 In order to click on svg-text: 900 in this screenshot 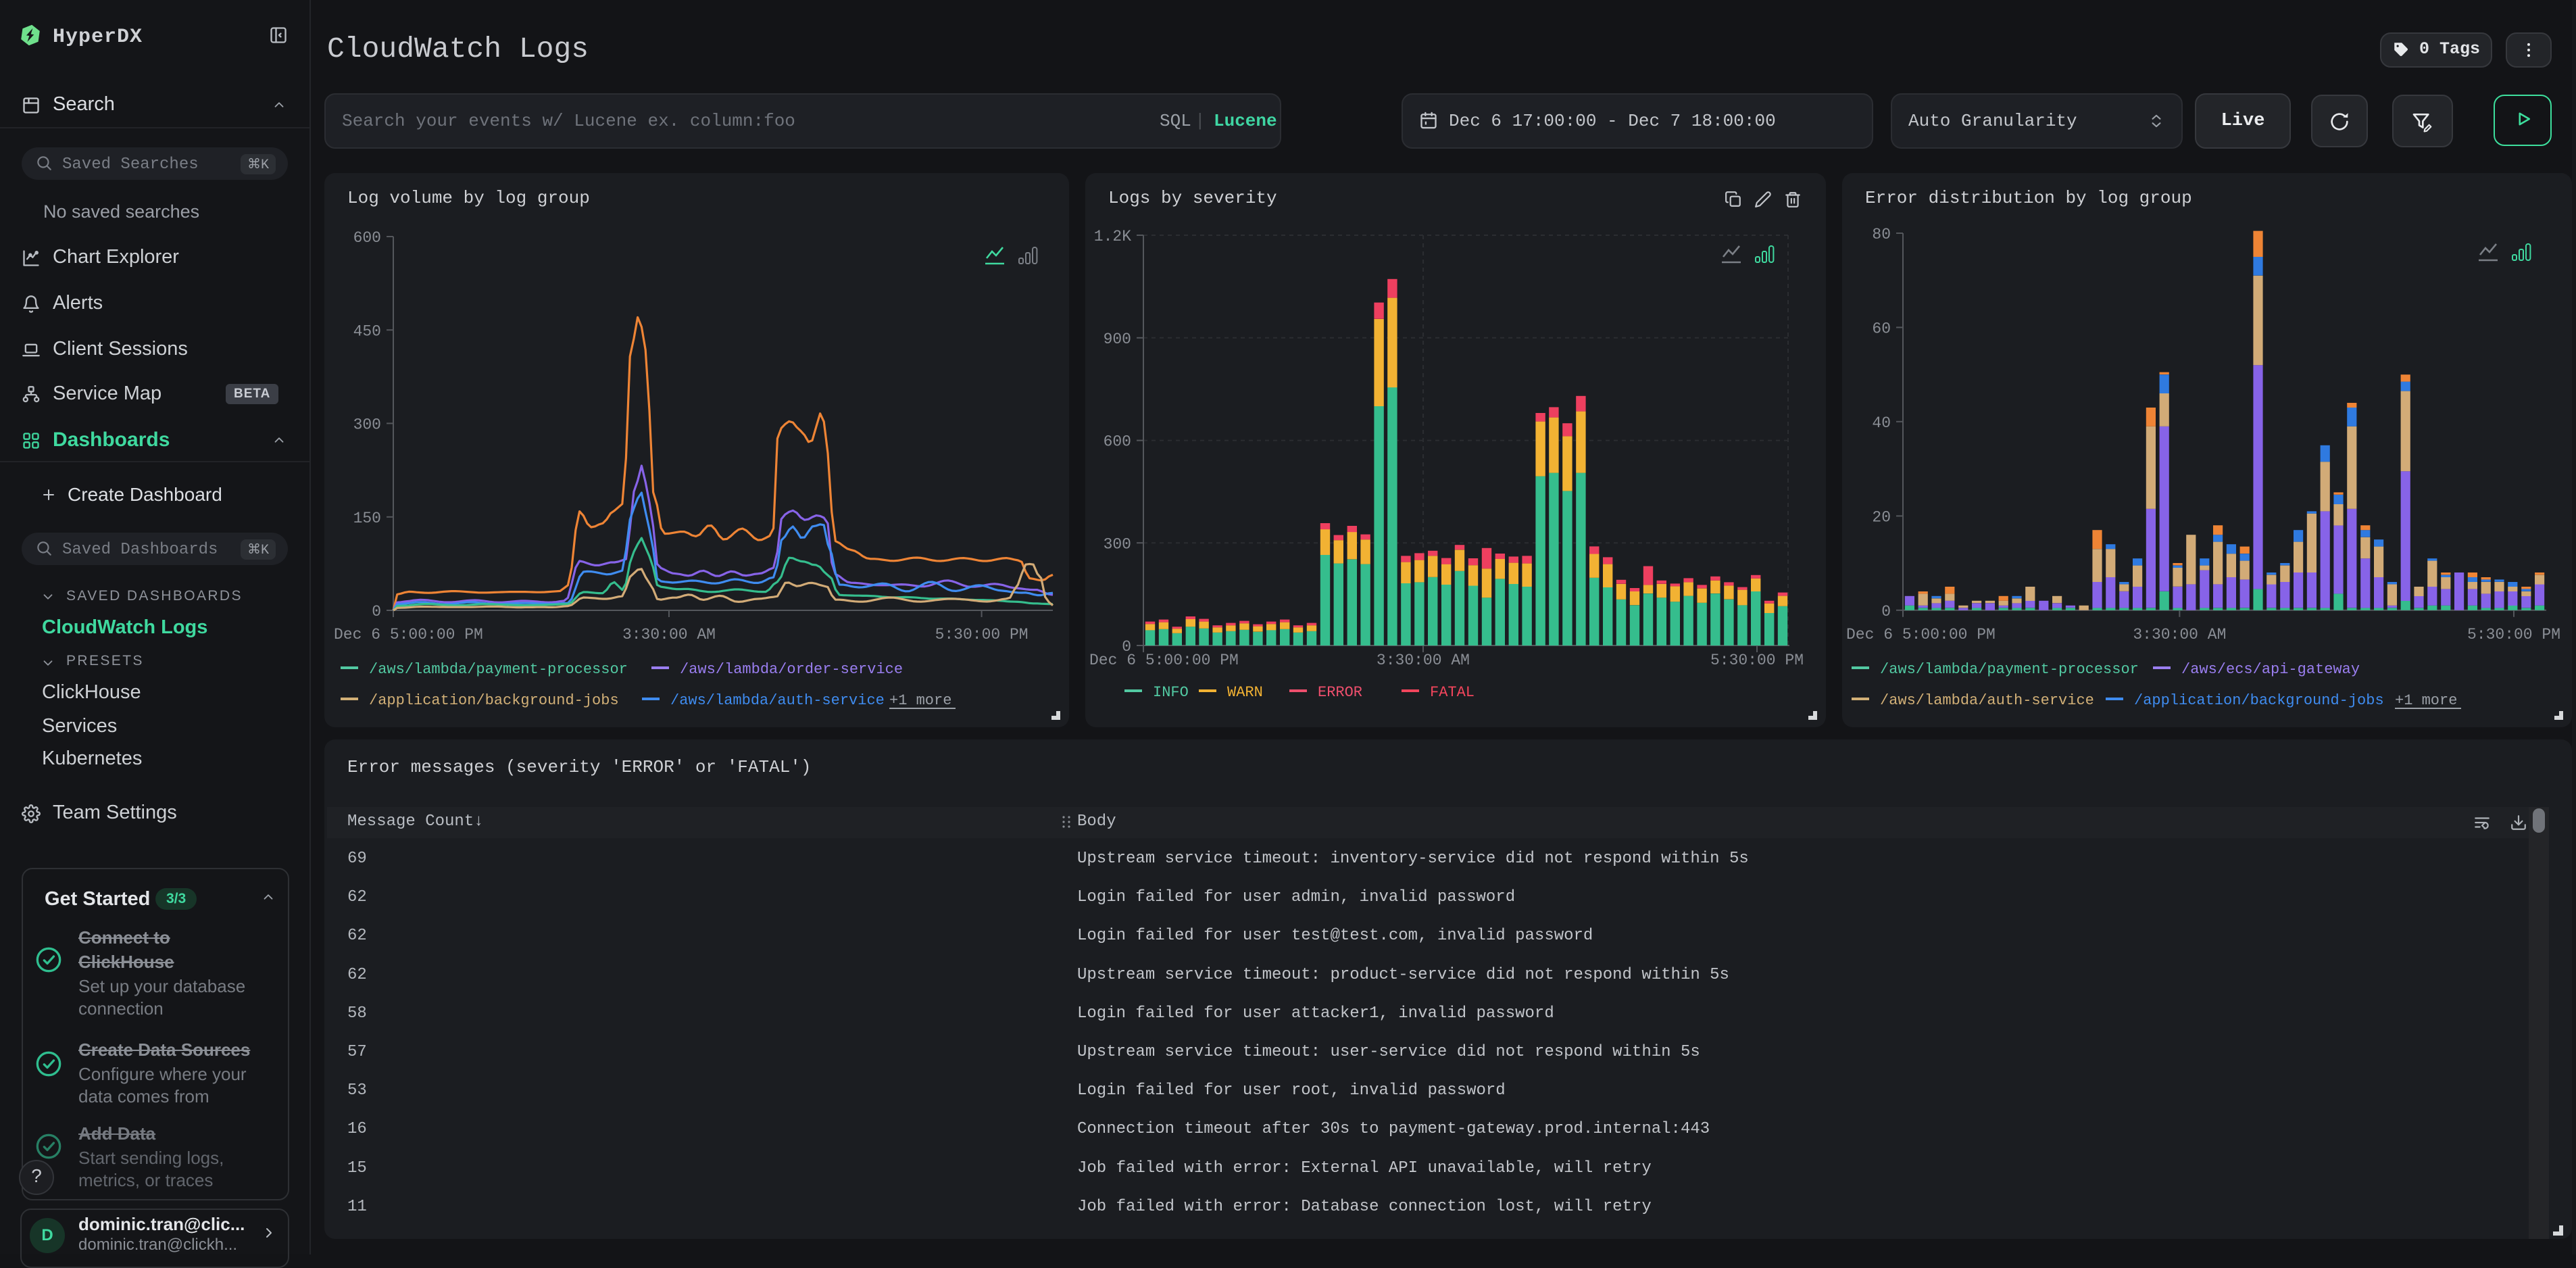, I will do `click(1118, 339)`.